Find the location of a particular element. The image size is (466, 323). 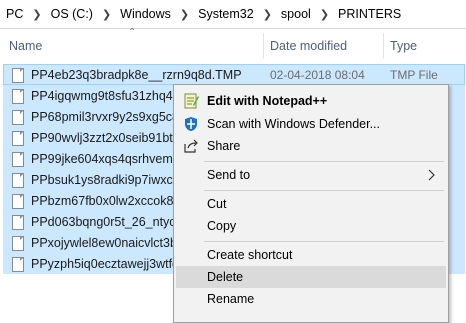

menu-item-send-to: Send to is located at coordinates (311, 175).